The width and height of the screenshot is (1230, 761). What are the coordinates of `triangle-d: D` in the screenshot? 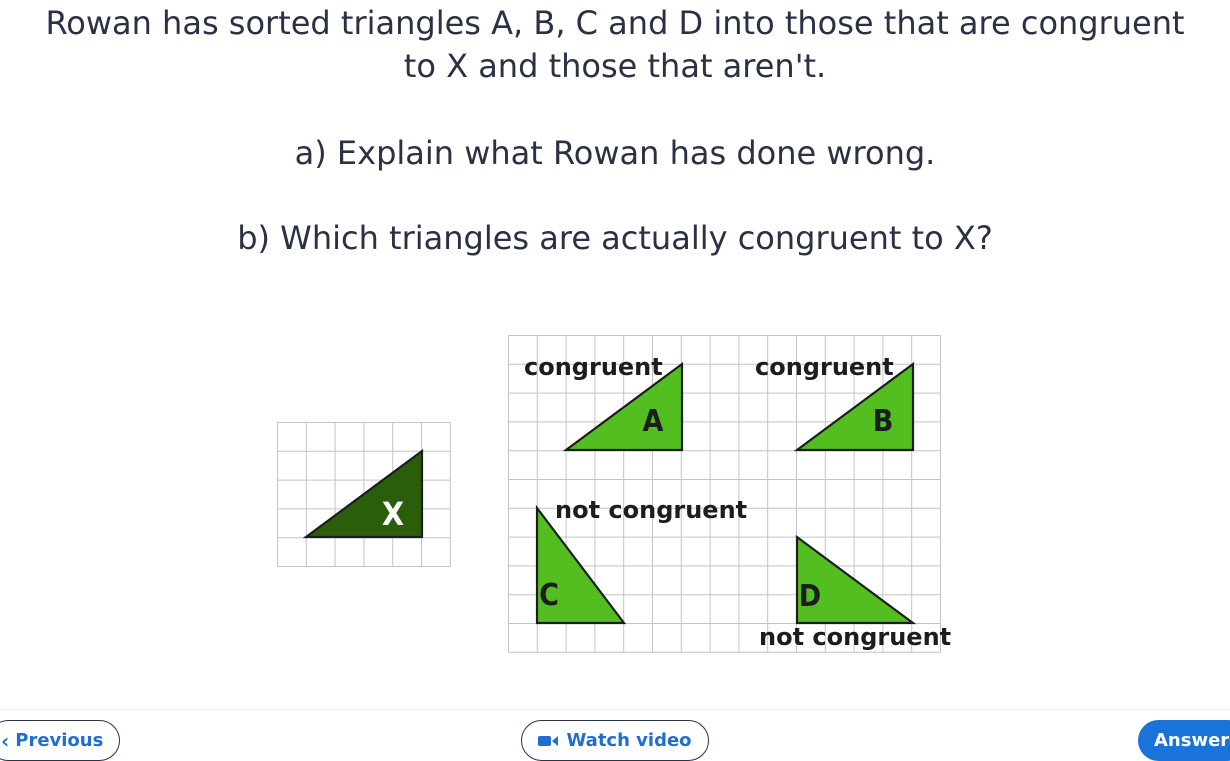 It's located at (856, 579).